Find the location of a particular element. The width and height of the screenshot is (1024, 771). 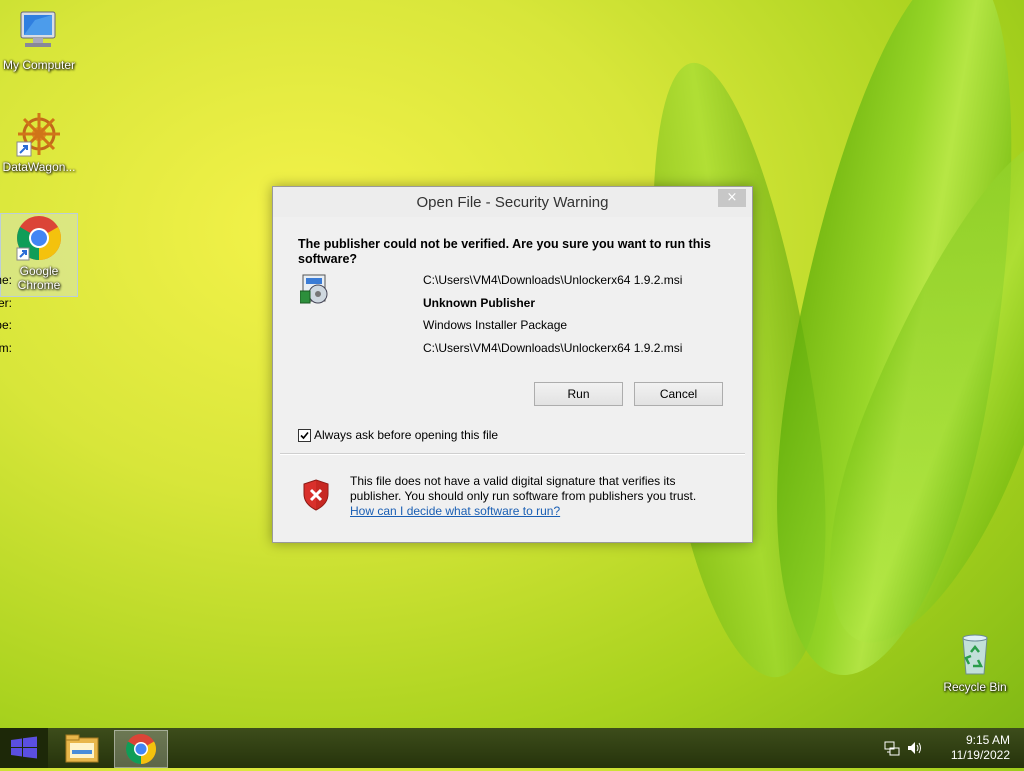

help-link: How can I decide what software to run? is located at coordinates (540, 511).